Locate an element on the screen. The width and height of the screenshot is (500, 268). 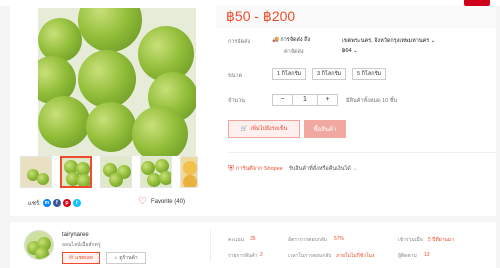
twitter-icon: t is located at coordinates (76, 203).